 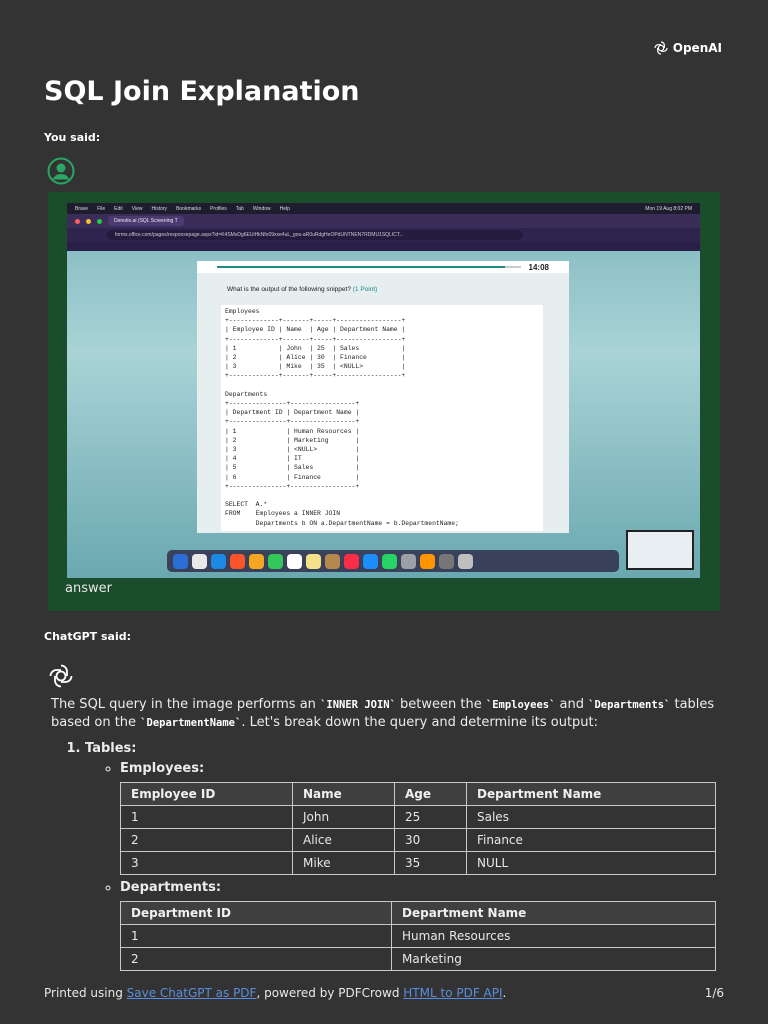 What do you see at coordinates (668, 208) in the screenshot?
I see `menubar-clock: Mon 19 Aug 8:02 PM` at bounding box center [668, 208].